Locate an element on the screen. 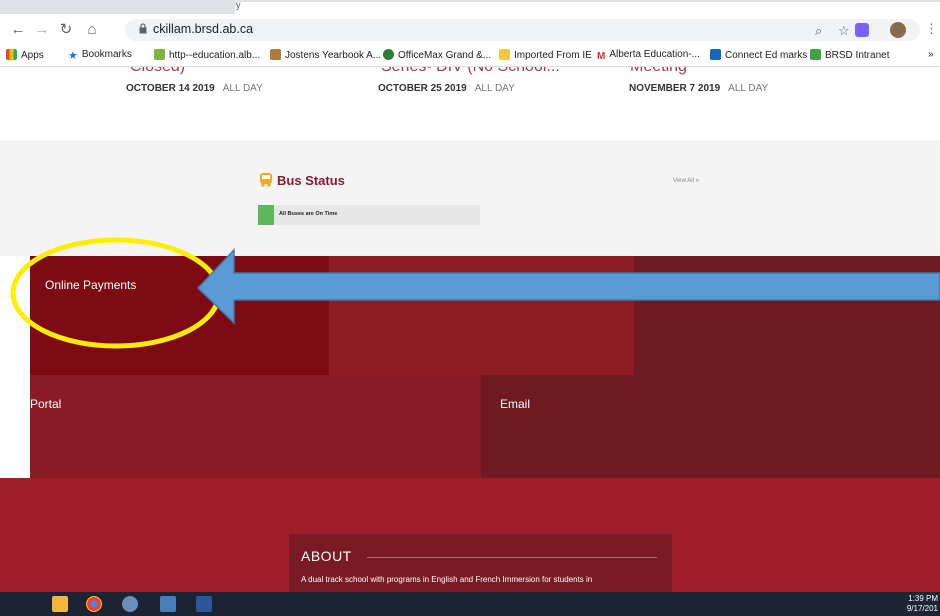 This screenshot has width=940, height=616. profile-avatar is located at coordinates (898, 30).